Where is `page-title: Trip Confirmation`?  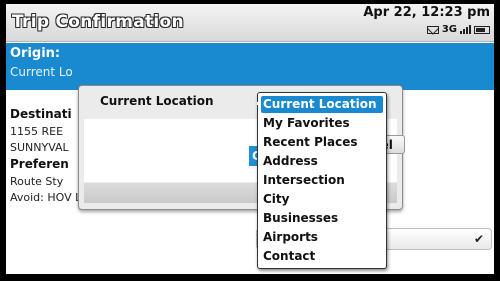
page-title: Trip Confirmation is located at coordinates (98, 22).